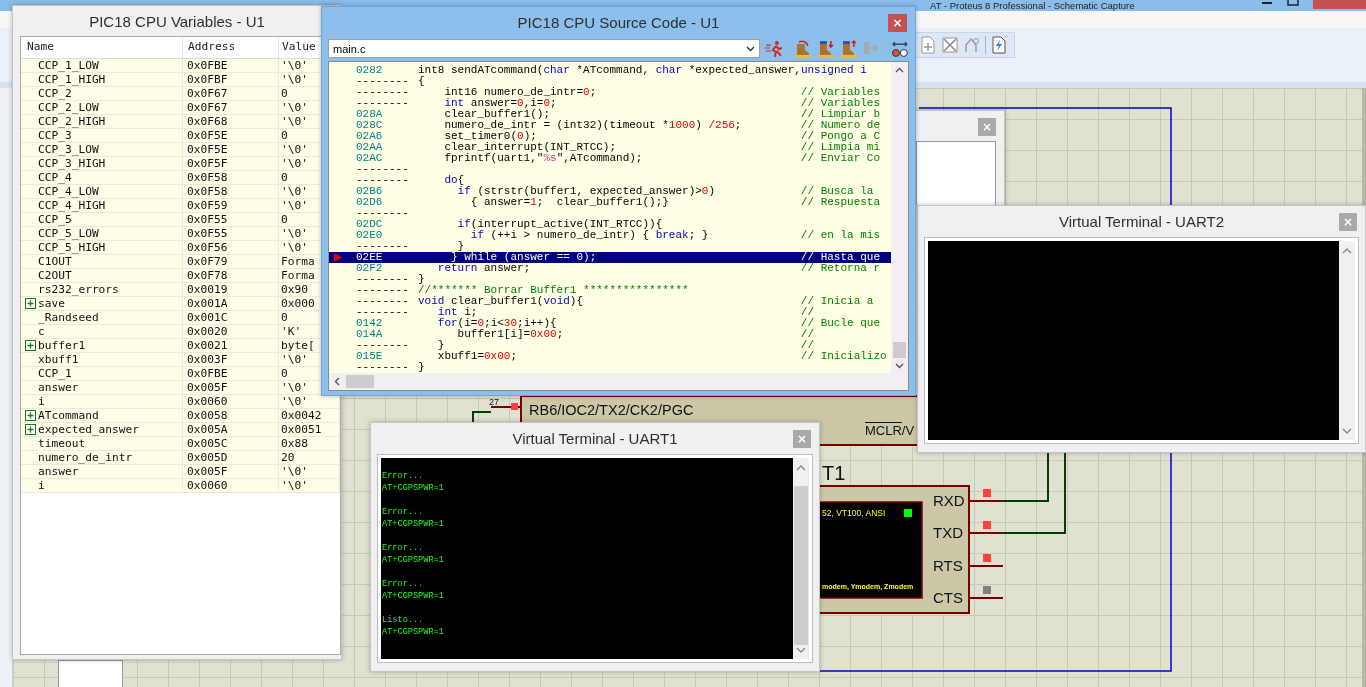  What do you see at coordinates (90, 673) in the screenshot?
I see `preview-panel` at bounding box center [90, 673].